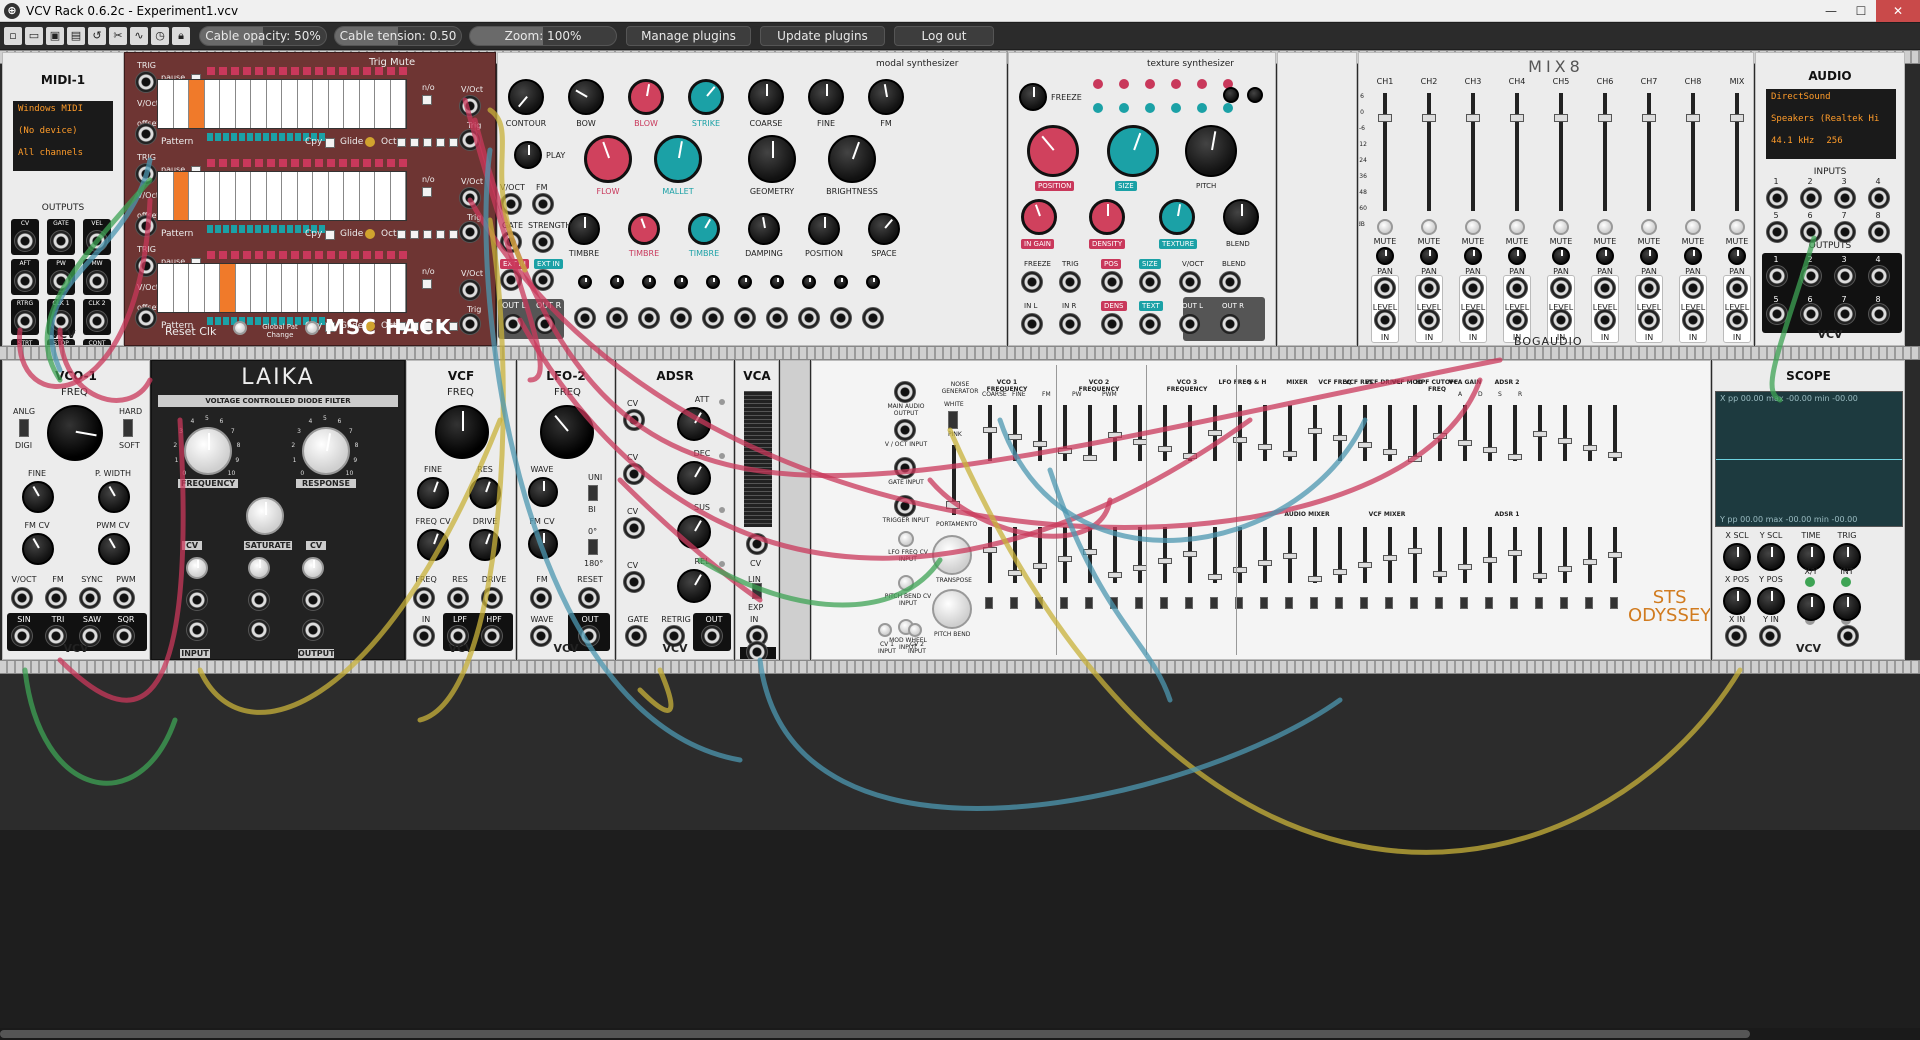 Image resolution: width=1920 pixels, height=1040 pixels. I want to click on blend-cv-jack, so click(1230, 282).